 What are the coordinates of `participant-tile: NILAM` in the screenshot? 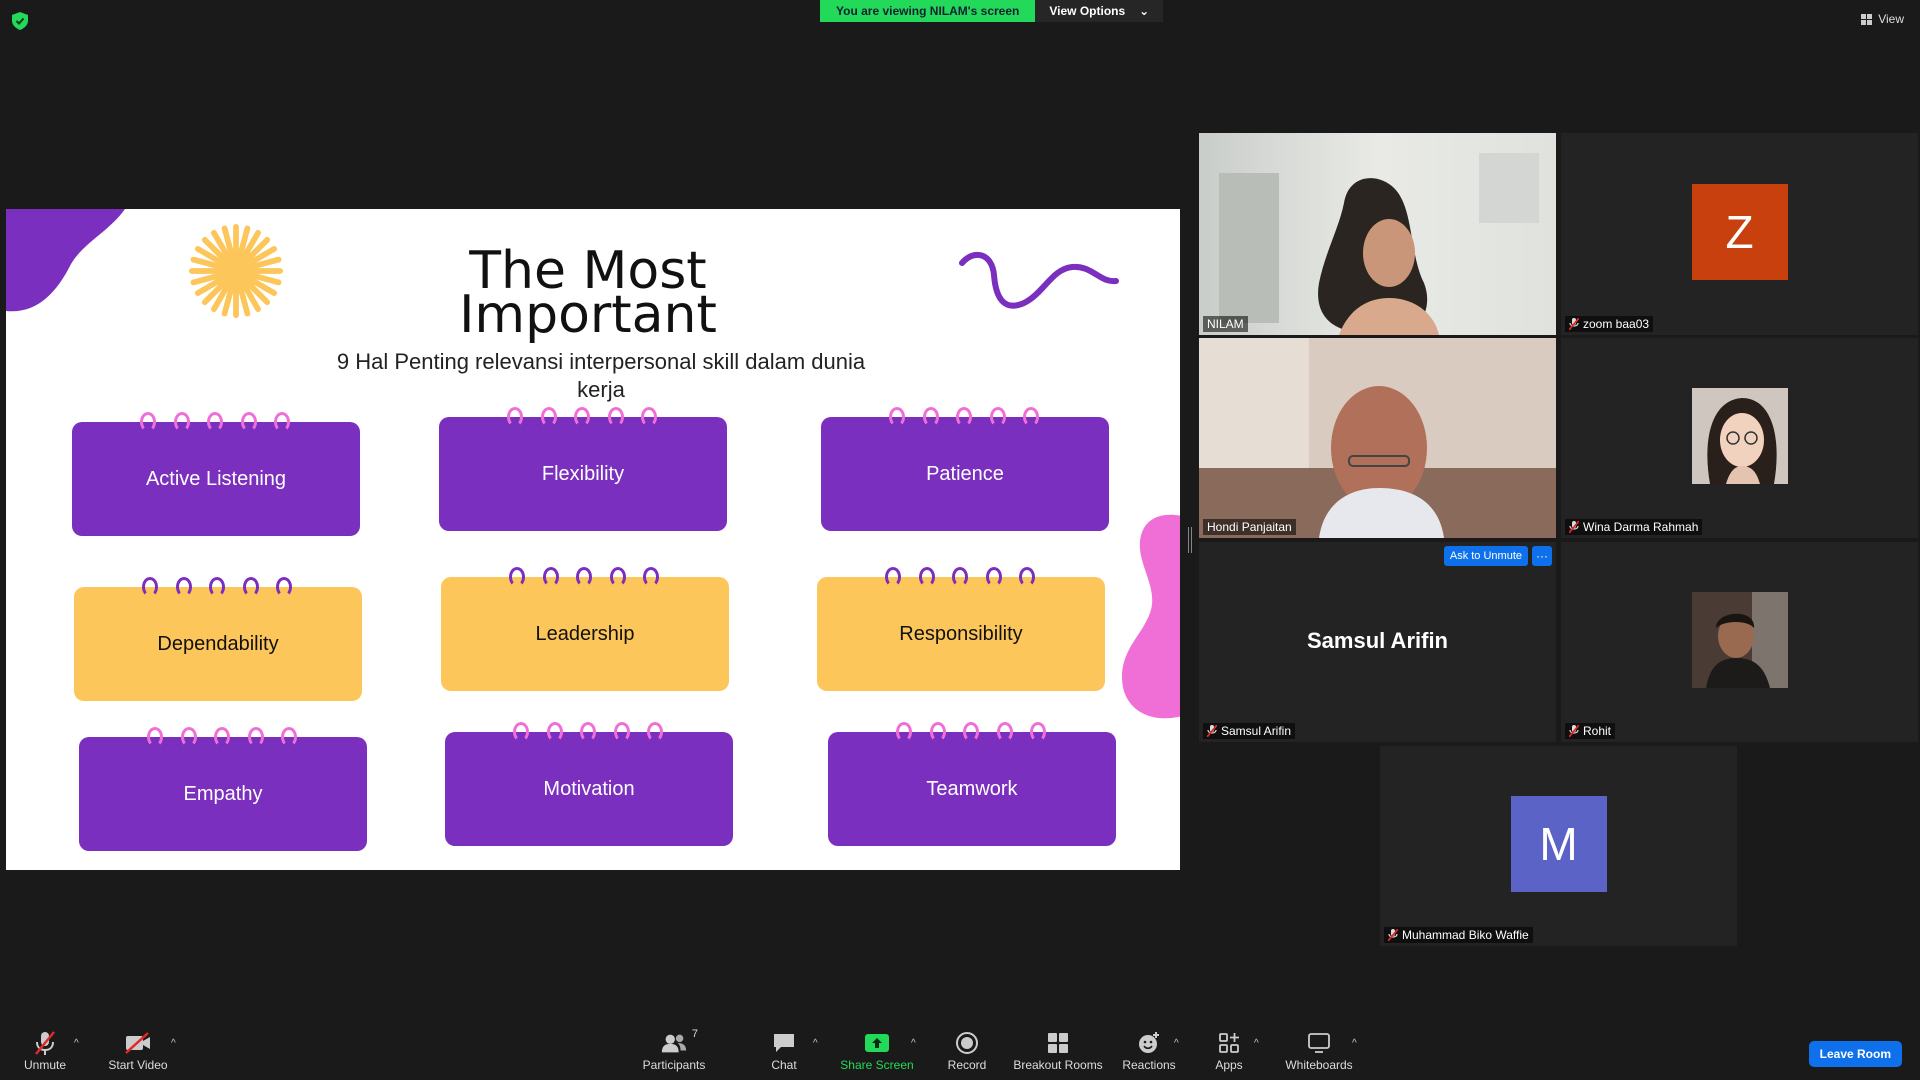 It's located at (1377, 234).